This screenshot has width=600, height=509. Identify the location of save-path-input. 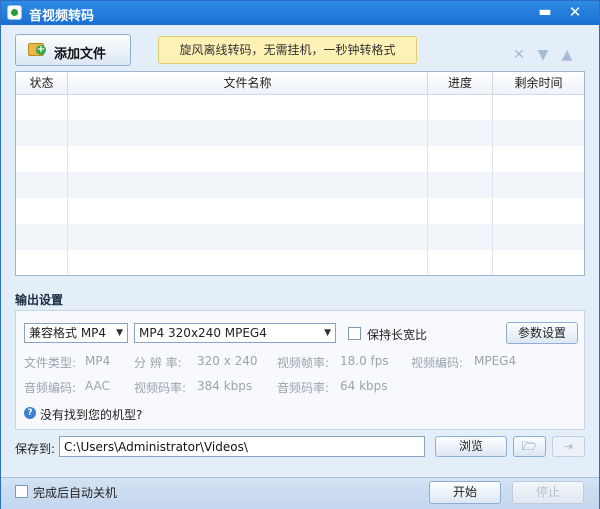
(242, 446).